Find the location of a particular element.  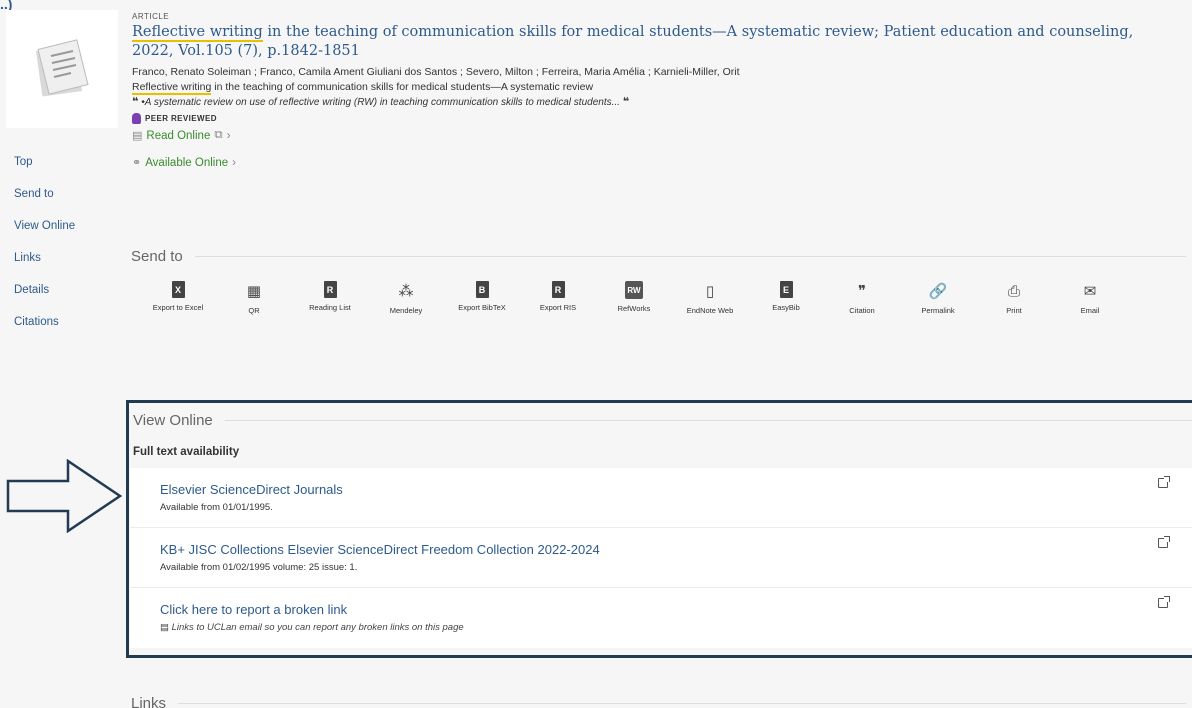

report-broken-link: Click here to report a broken link is located at coordinates (676, 609).